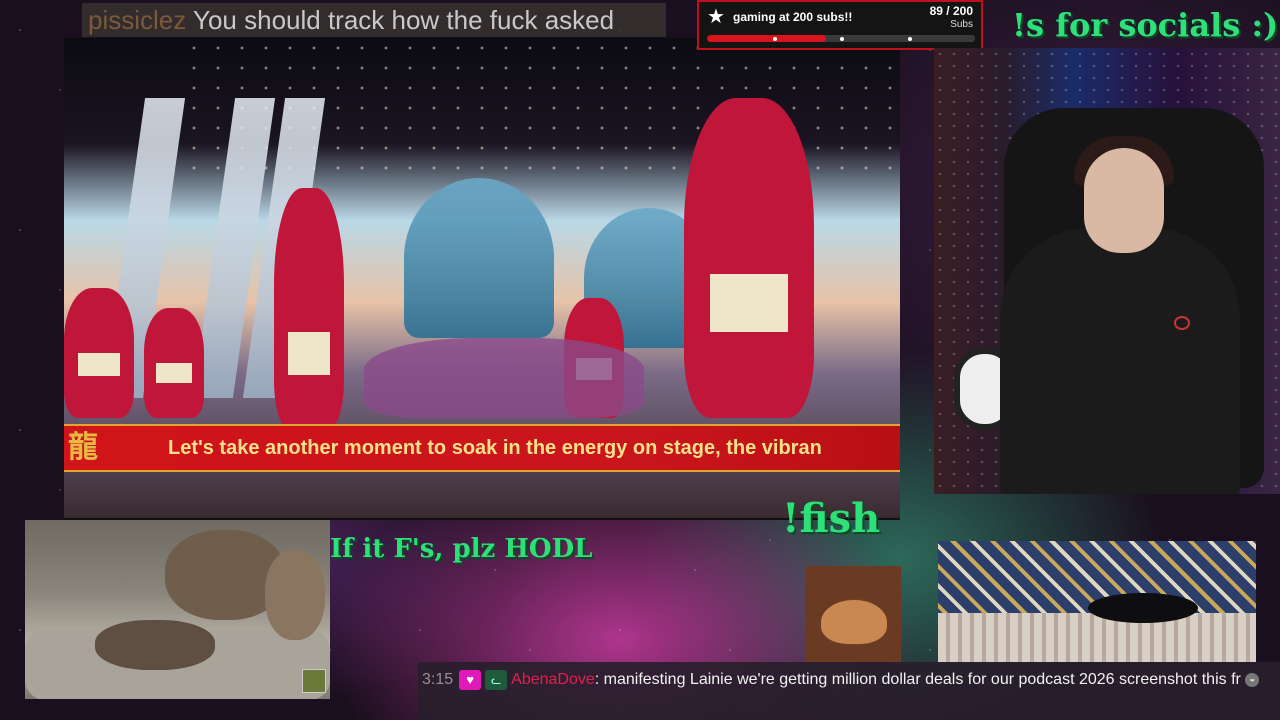 The image size is (1280, 720). What do you see at coordinates (479, 258) in the screenshot?
I see `backdrop-mountain` at bounding box center [479, 258].